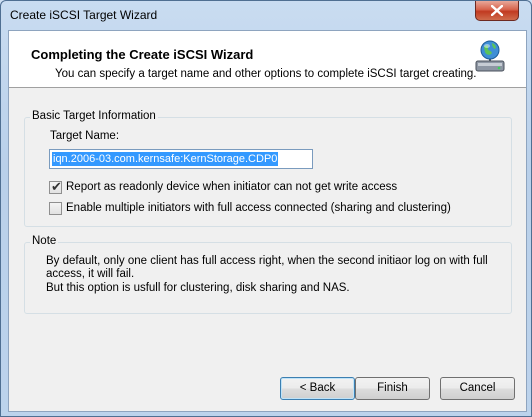  Describe the element at coordinates (90, 274) in the screenshot. I see `note-line-2: access, it will fail.` at that location.